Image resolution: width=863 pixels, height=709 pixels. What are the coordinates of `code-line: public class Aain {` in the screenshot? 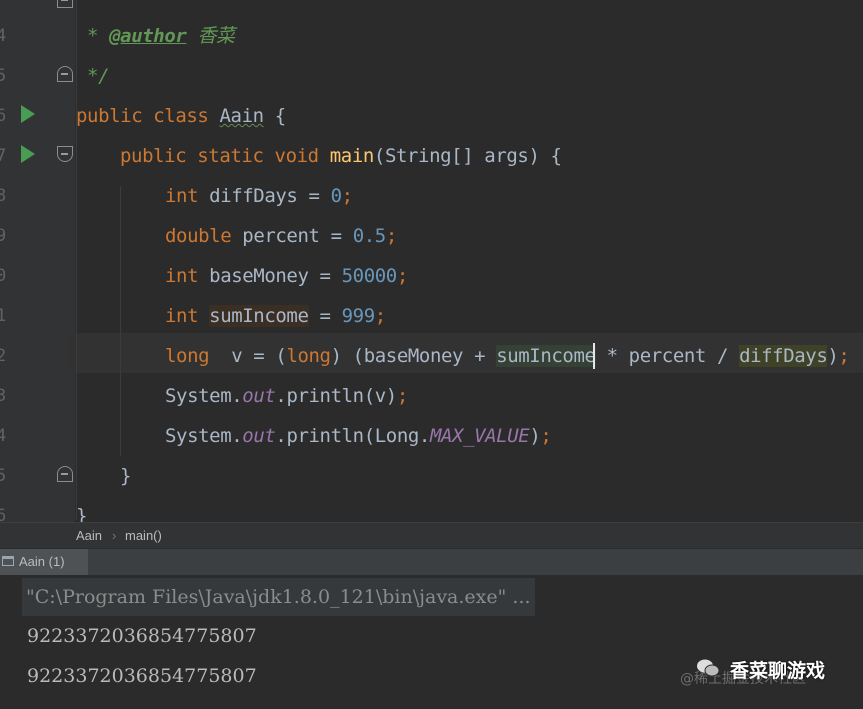 It's located at (181, 116).